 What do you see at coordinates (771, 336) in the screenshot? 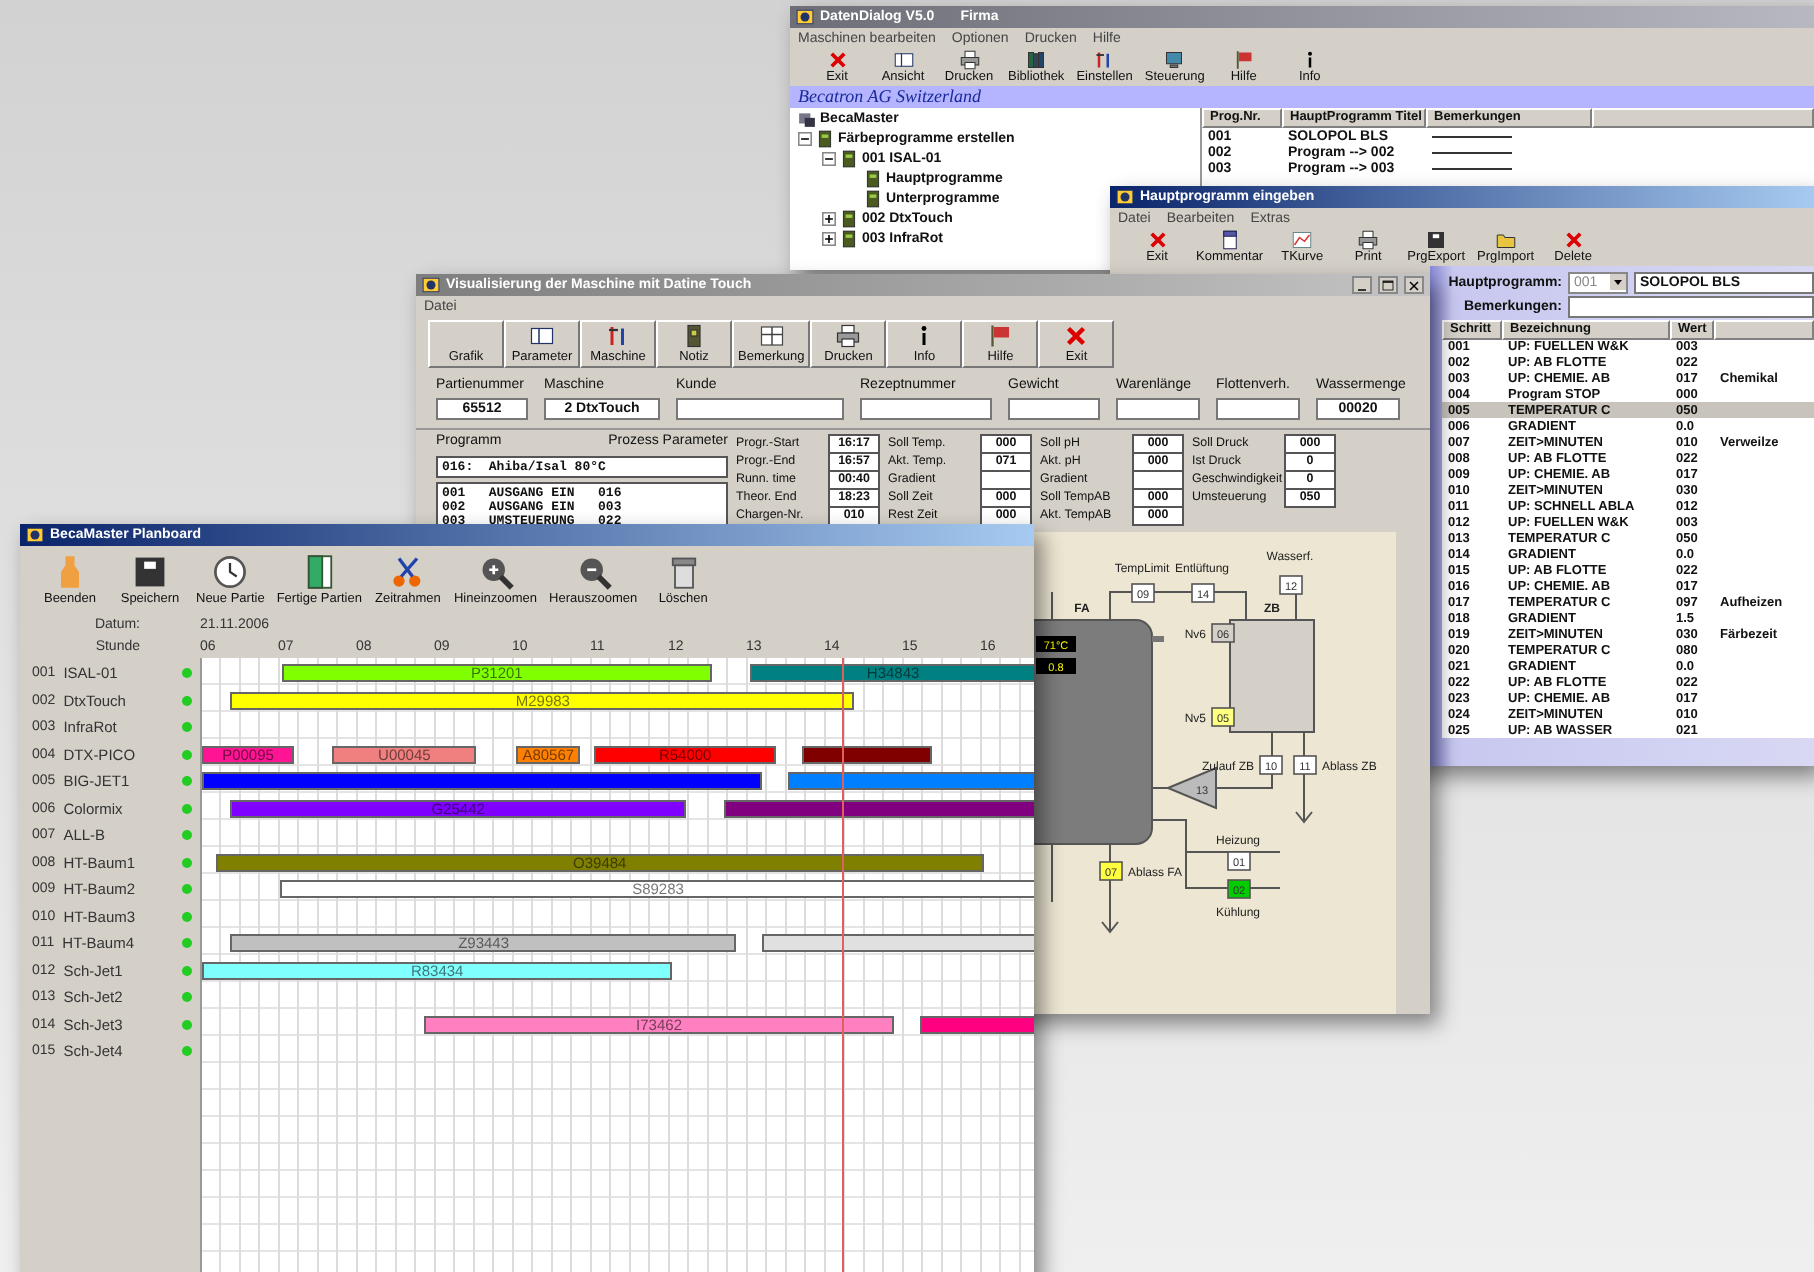
I see `split-window-icon` at bounding box center [771, 336].